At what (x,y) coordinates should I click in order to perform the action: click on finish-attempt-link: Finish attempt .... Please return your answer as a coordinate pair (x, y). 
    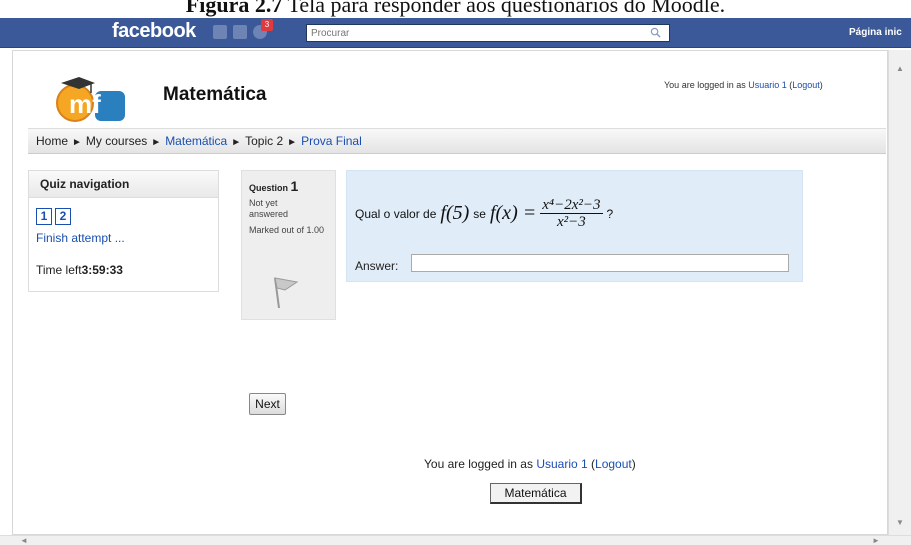
    Looking at the image, I should click on (80, 238).